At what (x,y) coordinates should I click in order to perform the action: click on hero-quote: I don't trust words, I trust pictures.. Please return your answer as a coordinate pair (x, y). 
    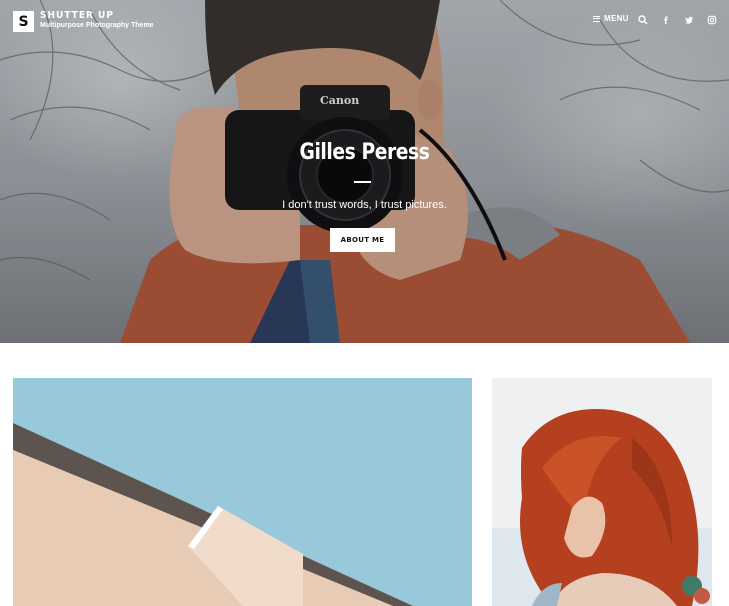
    Looking at the image, I should click on (364, 205).